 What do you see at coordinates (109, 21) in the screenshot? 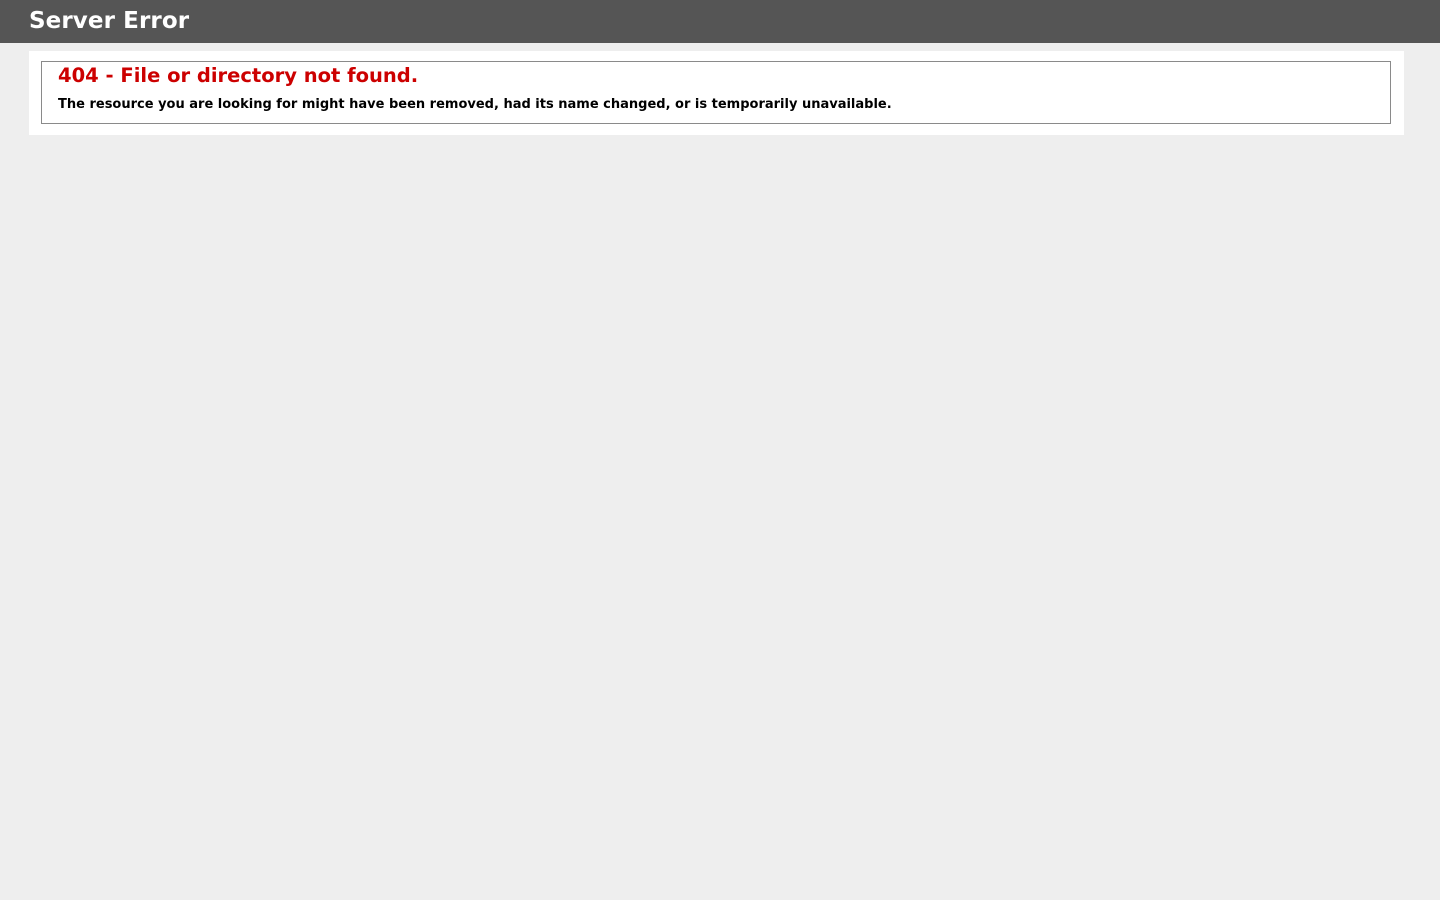
I see `page-title: Server Error` at bounding box center [109, 21].